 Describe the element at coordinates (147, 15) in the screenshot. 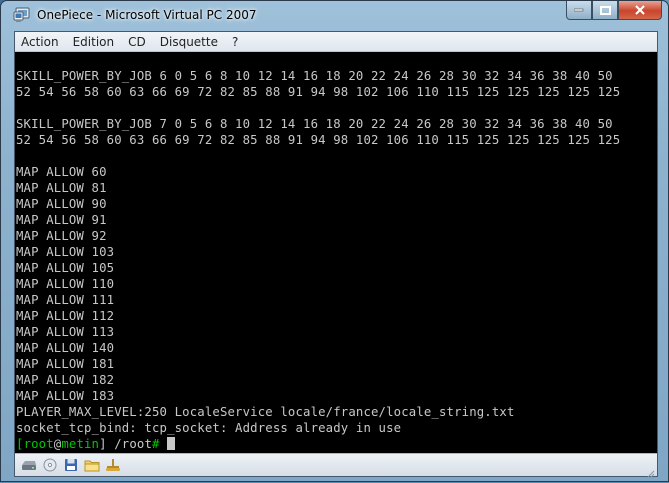

I see `window-title: OnePiece - Microsoft Virtual PC 2007` at that location.